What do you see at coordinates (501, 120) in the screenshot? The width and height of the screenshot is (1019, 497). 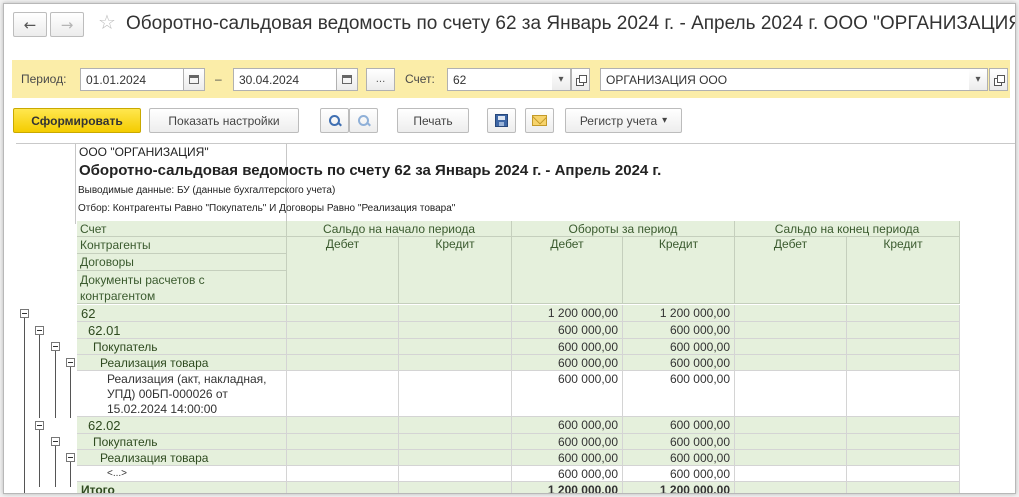 I see `save-button` at bounding box center [501, 120].